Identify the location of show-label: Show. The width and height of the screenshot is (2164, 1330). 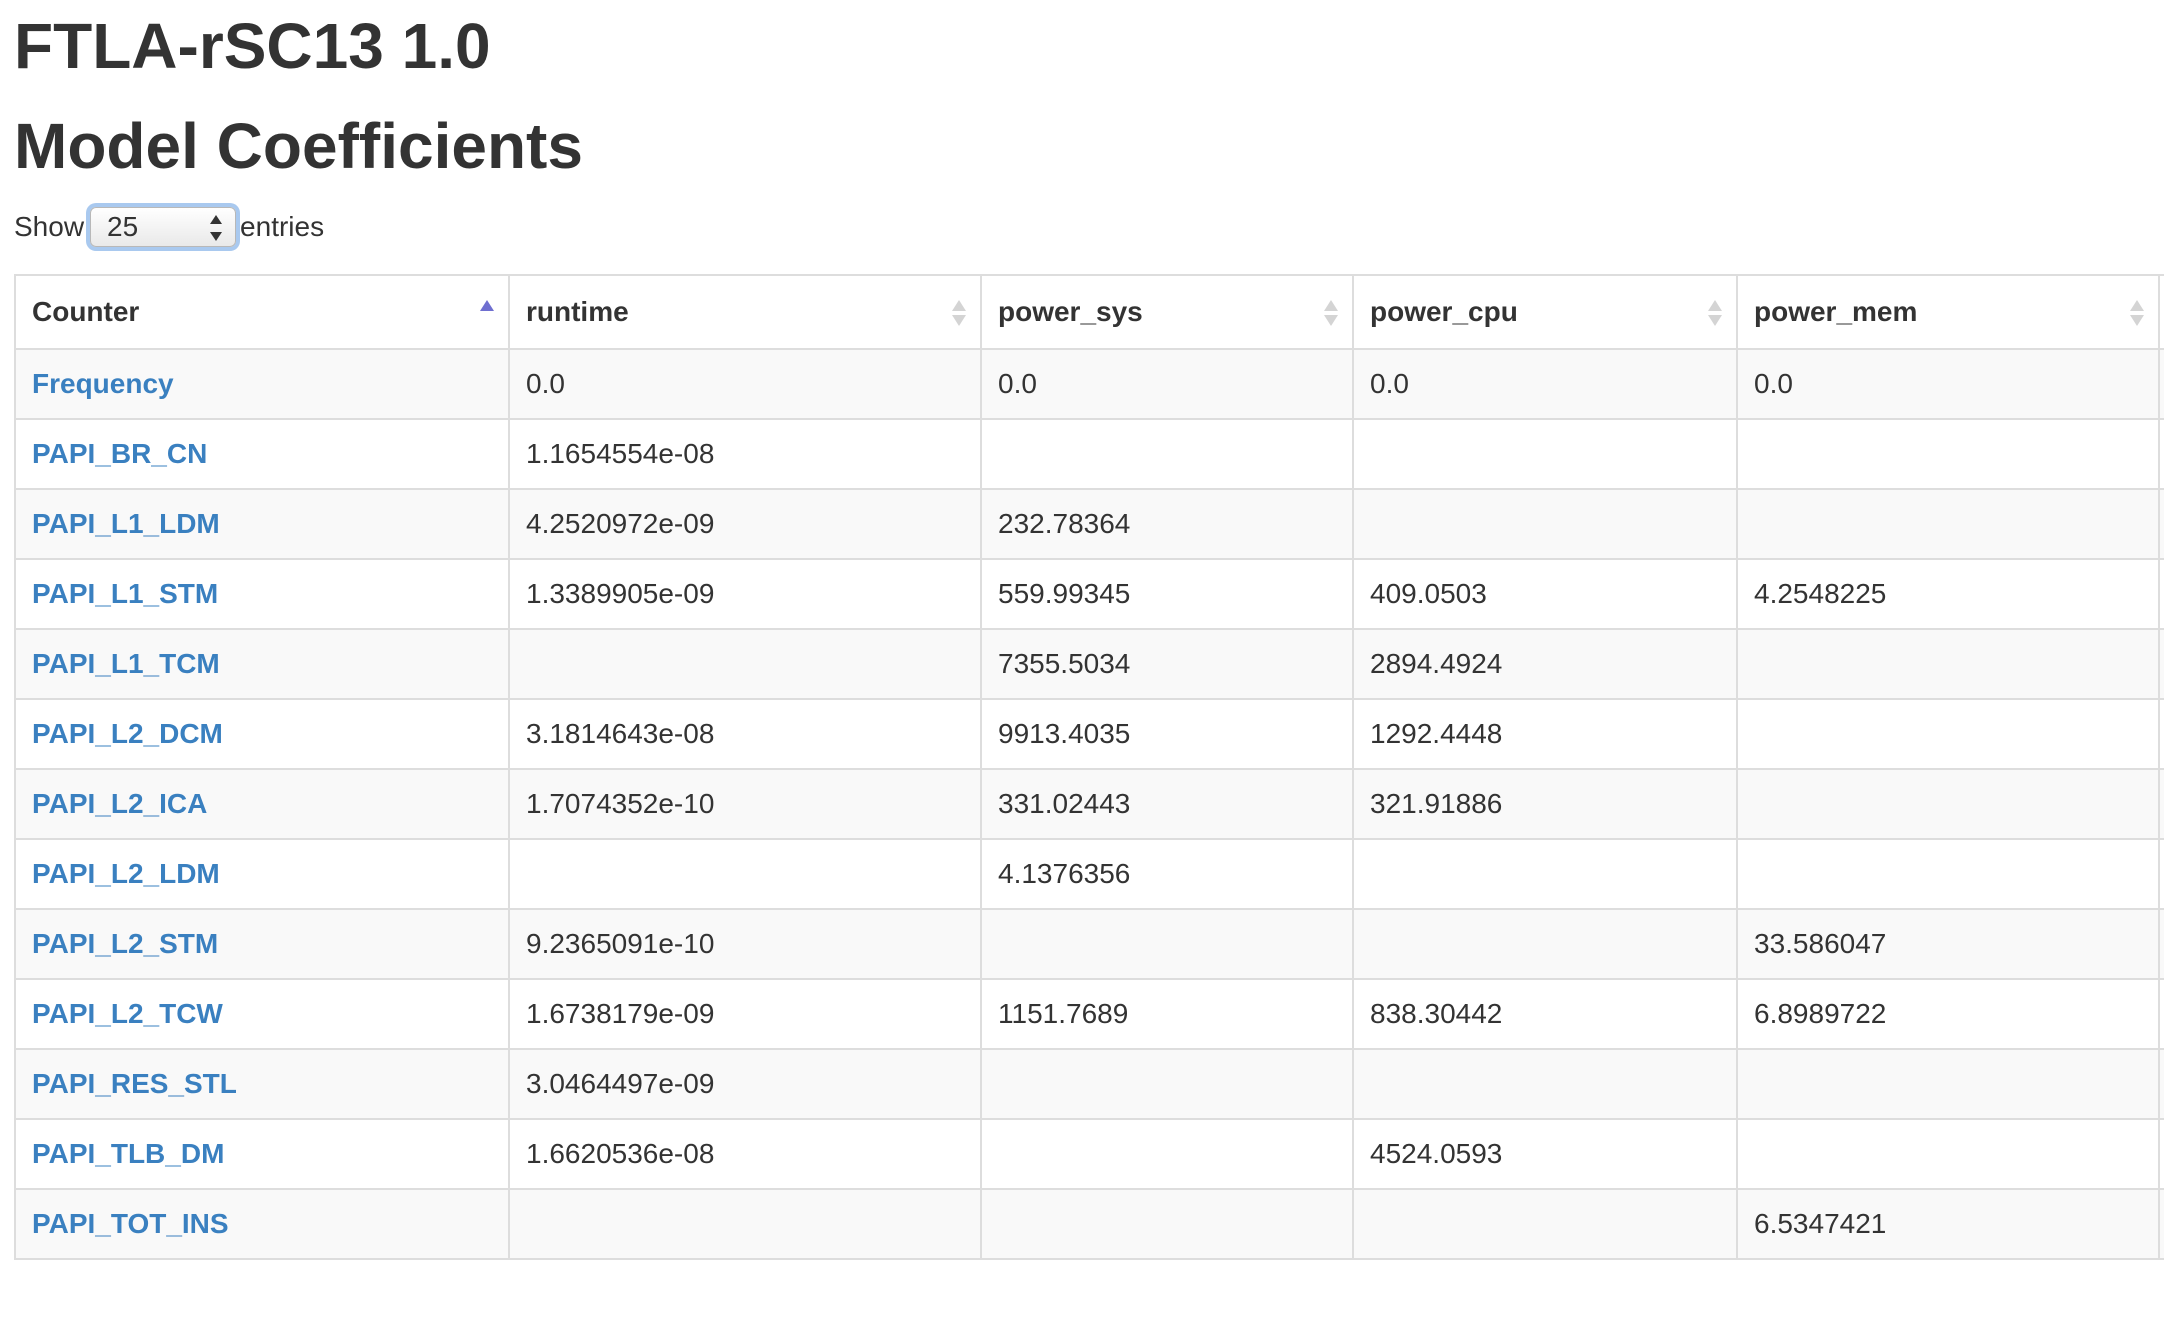
(49, 226).